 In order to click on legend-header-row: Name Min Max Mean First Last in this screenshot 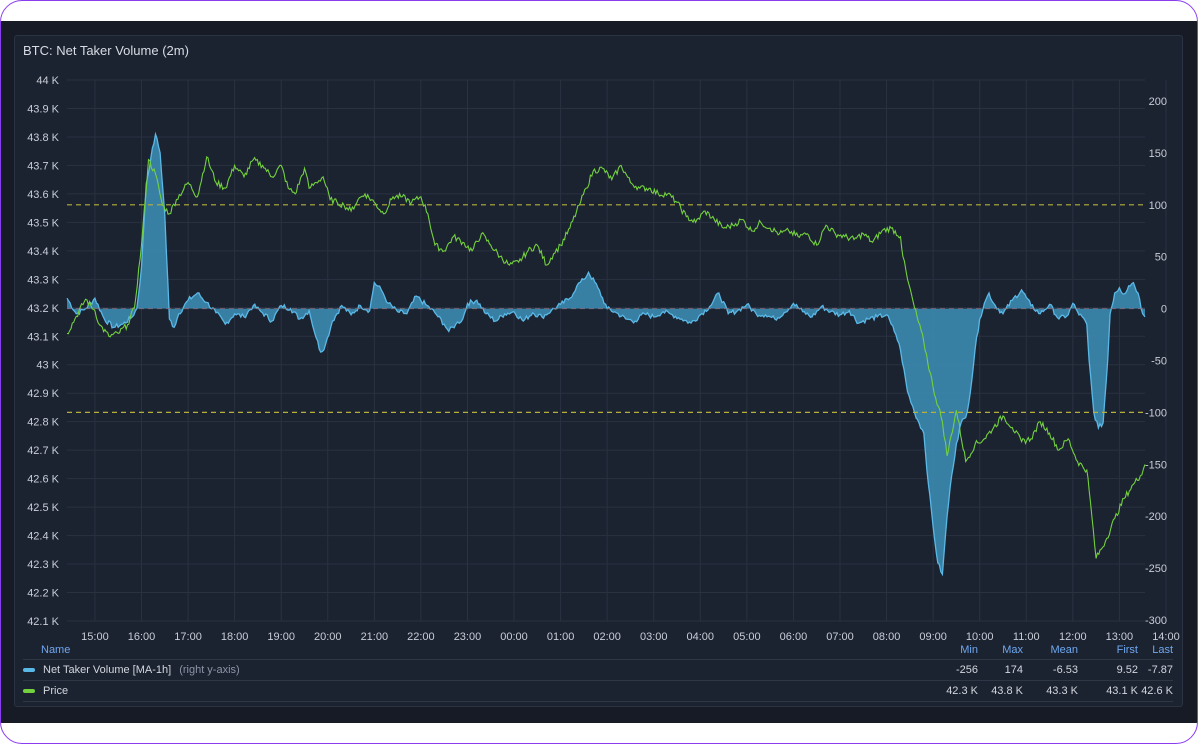, I will do `click(598, 650)`.